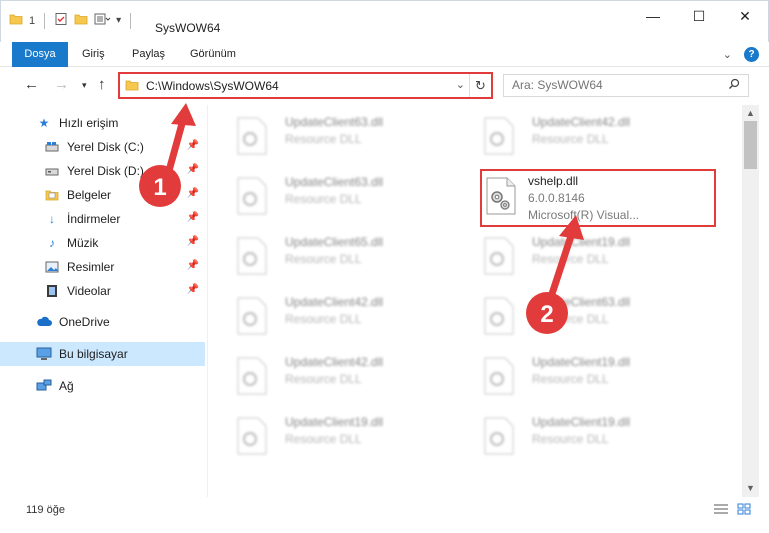 This screenshot has width=769, height=533. I want to click on recent-locations-icon: ▾, so click(84, 85).